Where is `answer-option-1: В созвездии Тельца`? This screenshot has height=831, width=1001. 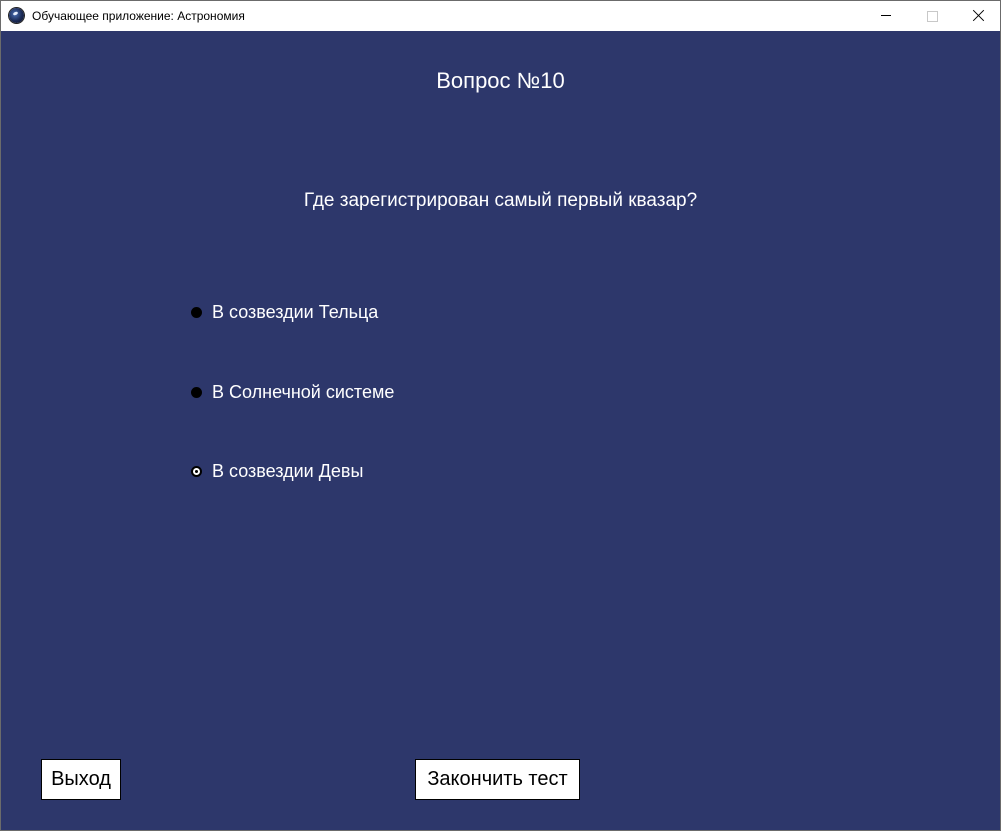 answer-option-1: В созвездии Тельца is located at coordinates (284, 312).